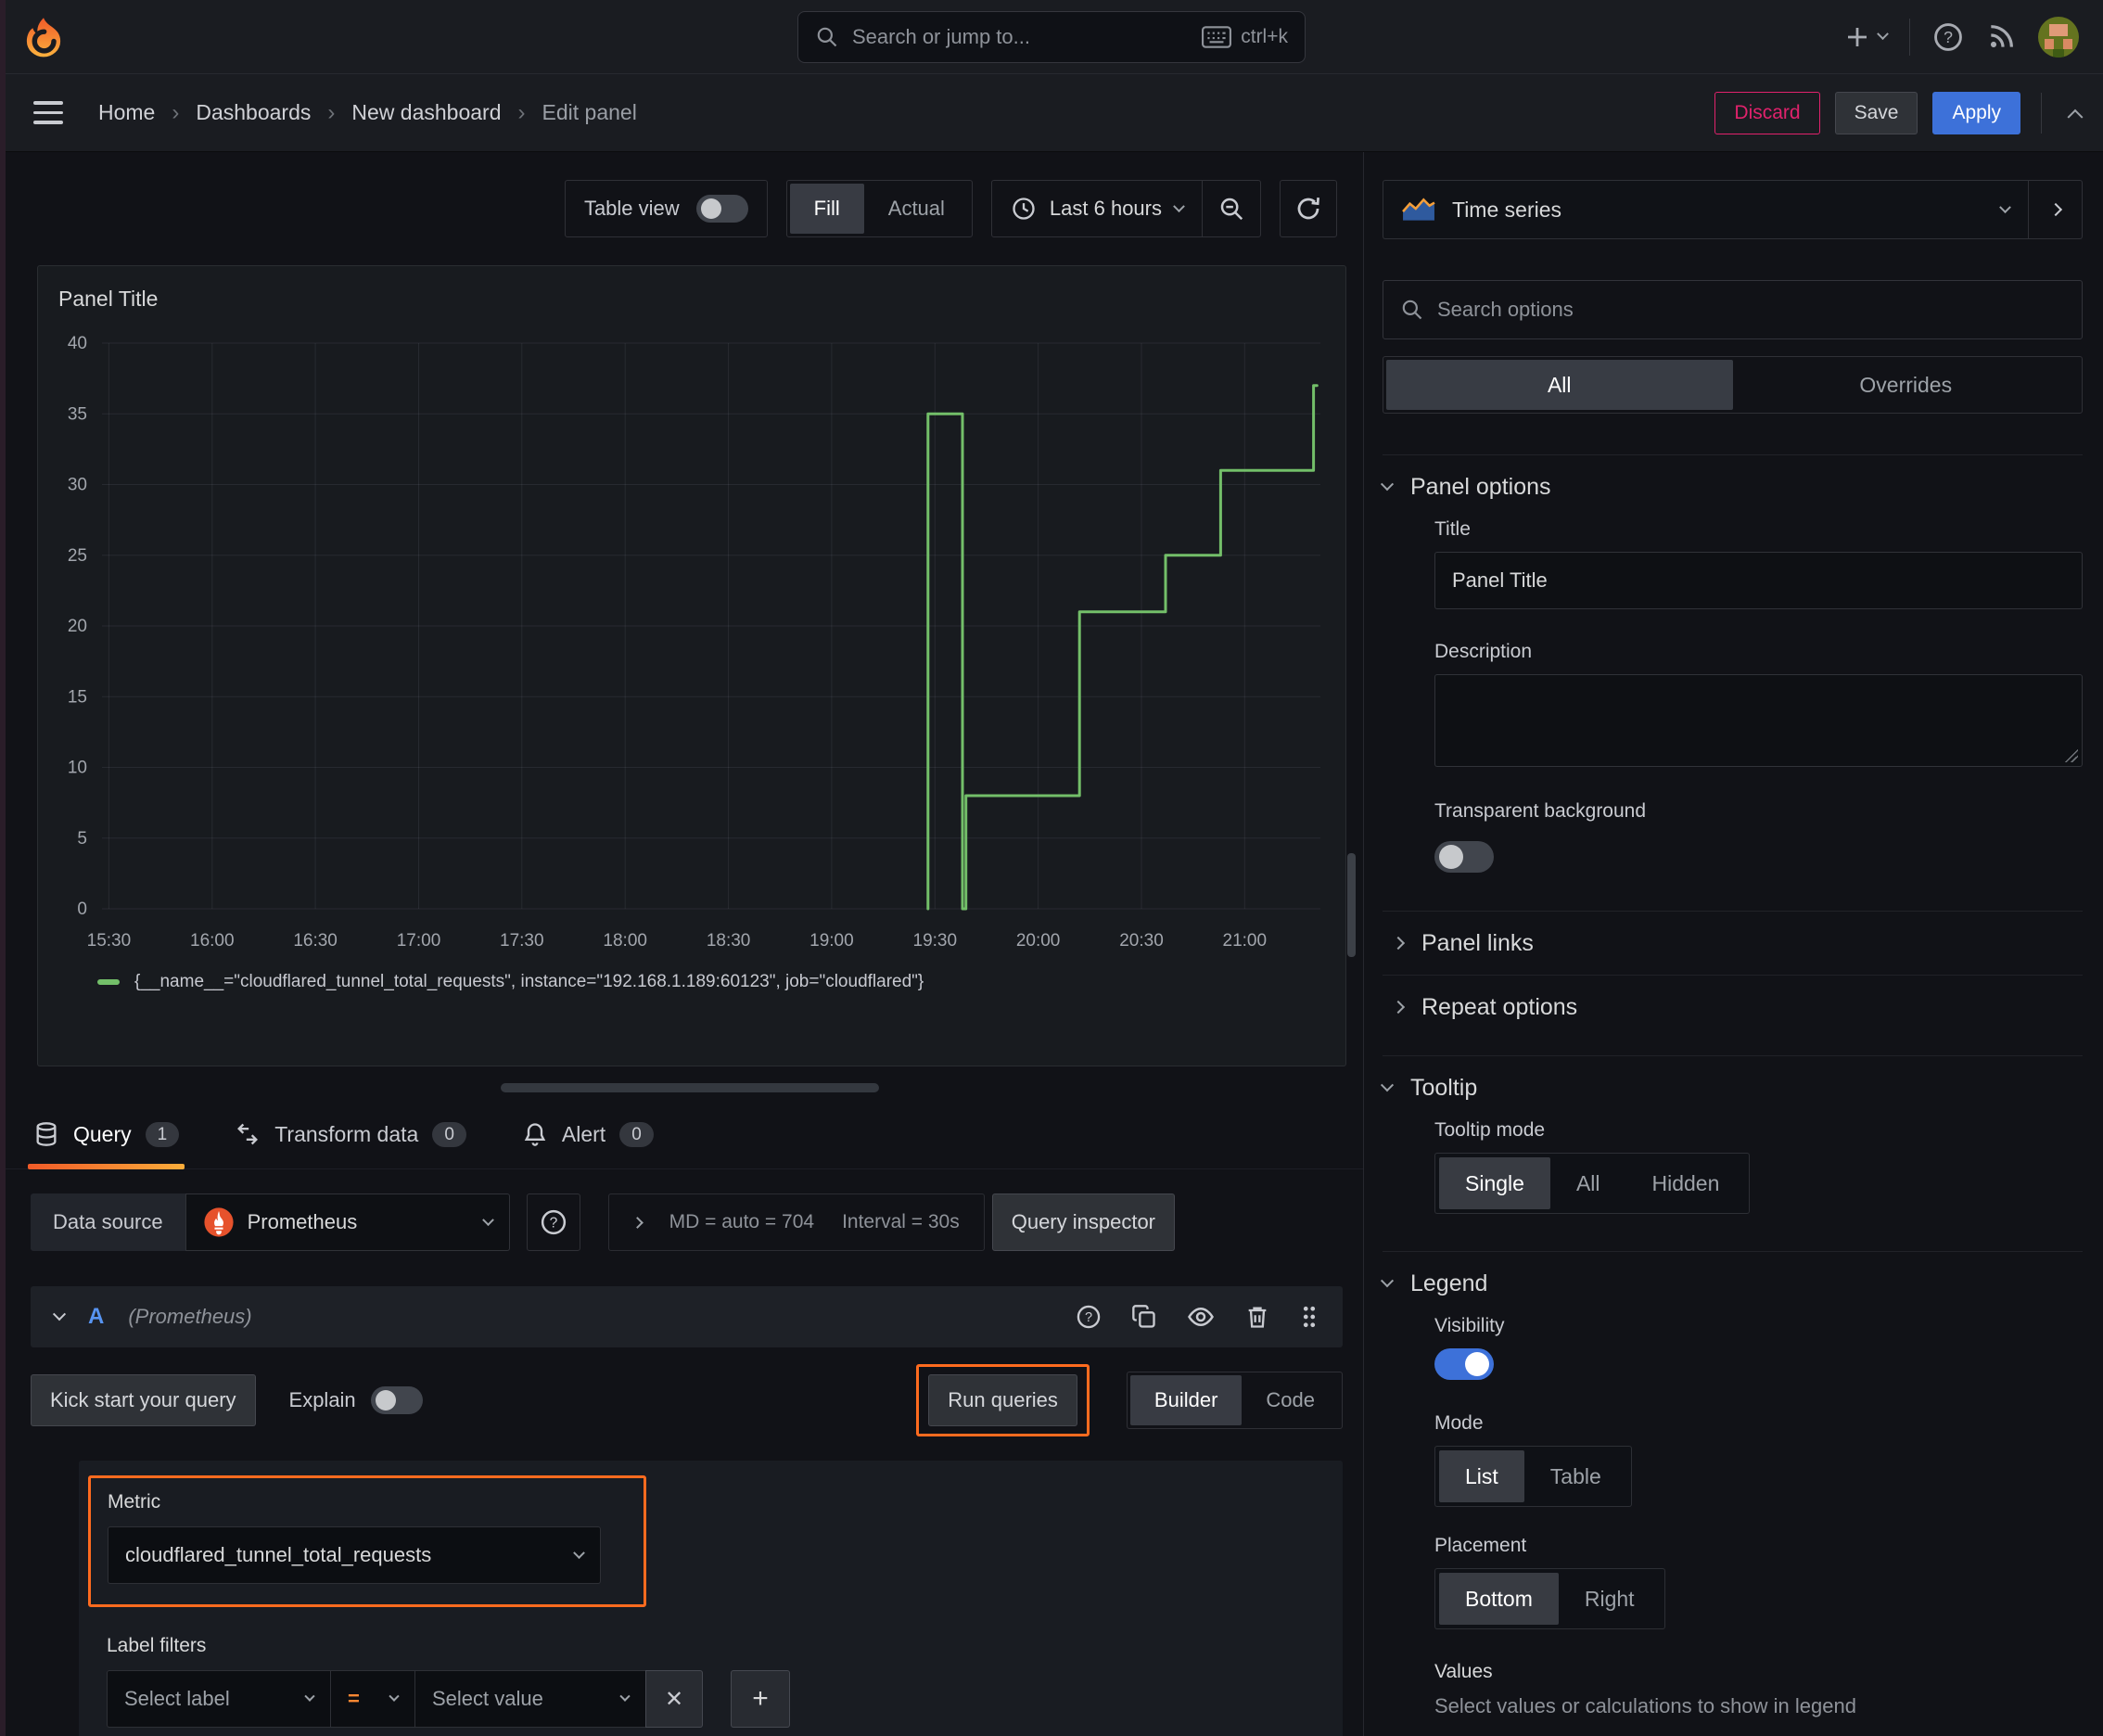 The image size is (2103, 1736). Describe the element at coordinates (1483, 651) in the screenshot. I see `description-label: Description` at that location.